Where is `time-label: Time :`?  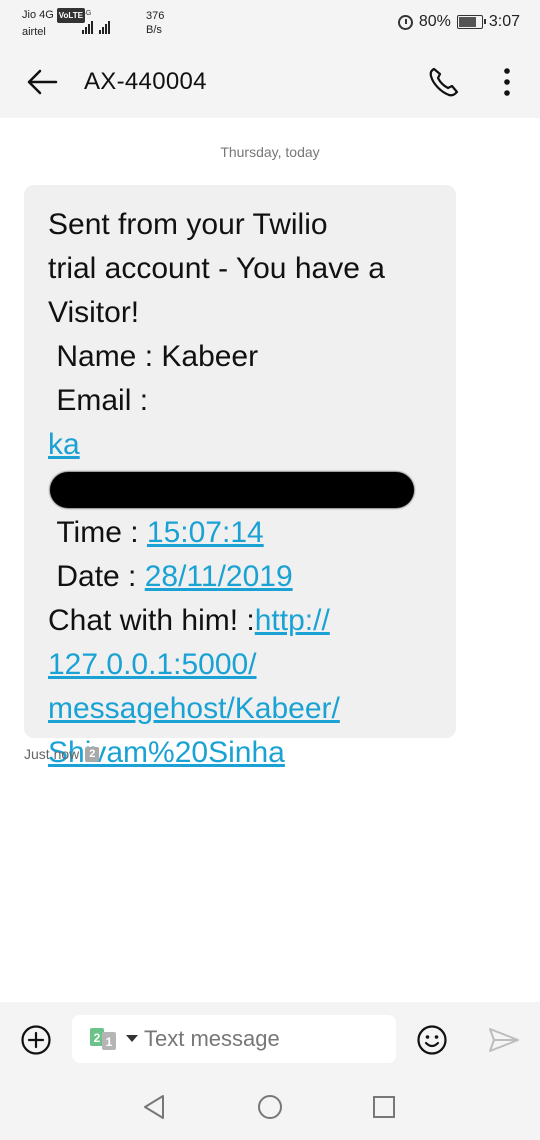 time-label: Time : is located at coordinates (97, 532).